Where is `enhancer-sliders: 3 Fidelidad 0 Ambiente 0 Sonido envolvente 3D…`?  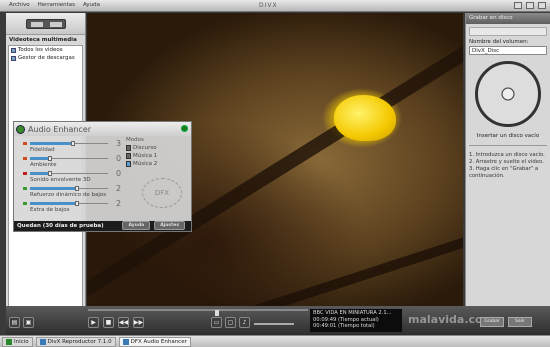 enhancer-sliders: 3 Fidelidad 0 Ambiente 0 Sonido envolvente 3D… is located at coordinates (72, 177).